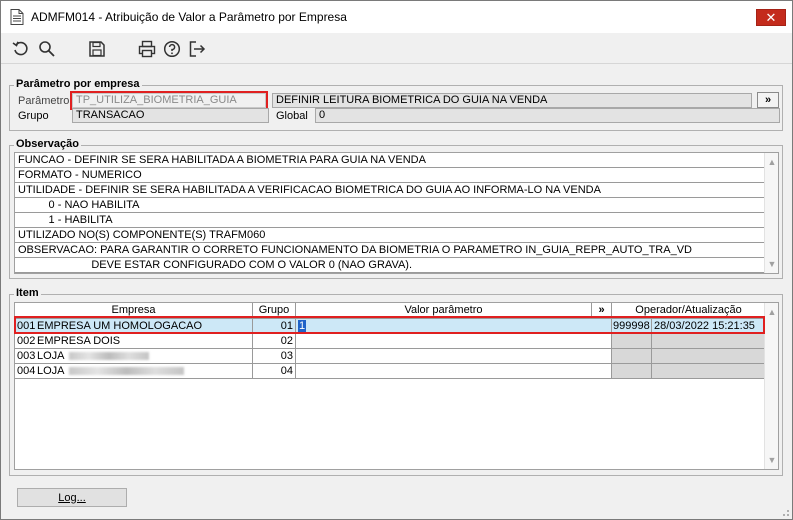 The image size is (793, 520). Describe the element at coordinates (771, 213) in the screenshot. I see `observacao-scrollbar: ▲ ▼` at that location.